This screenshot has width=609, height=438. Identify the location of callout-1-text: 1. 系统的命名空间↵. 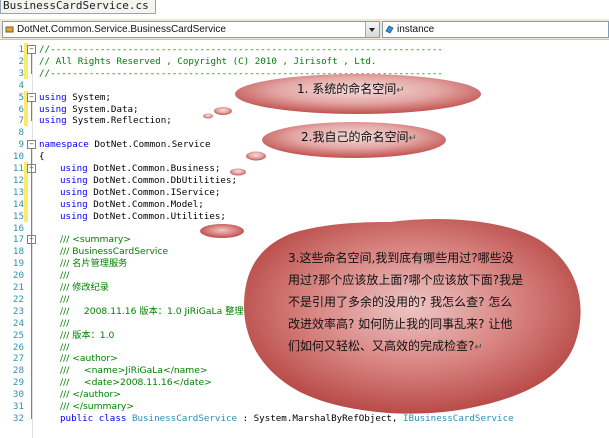
(351, 89).